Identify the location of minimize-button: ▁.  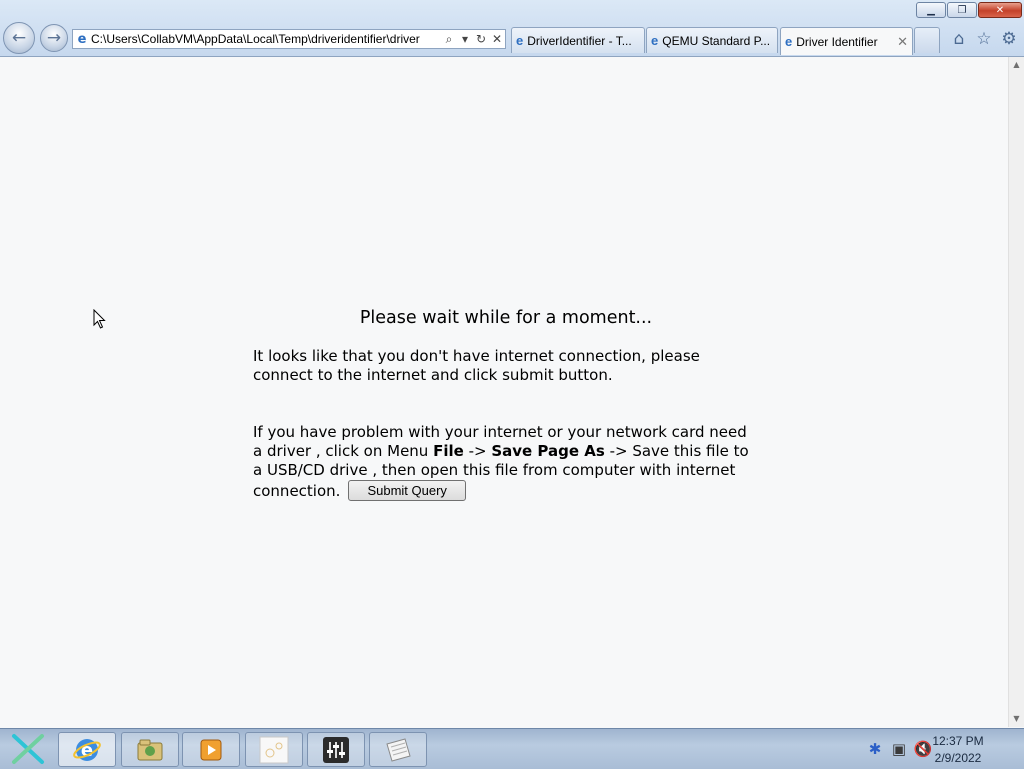
(931, 10).